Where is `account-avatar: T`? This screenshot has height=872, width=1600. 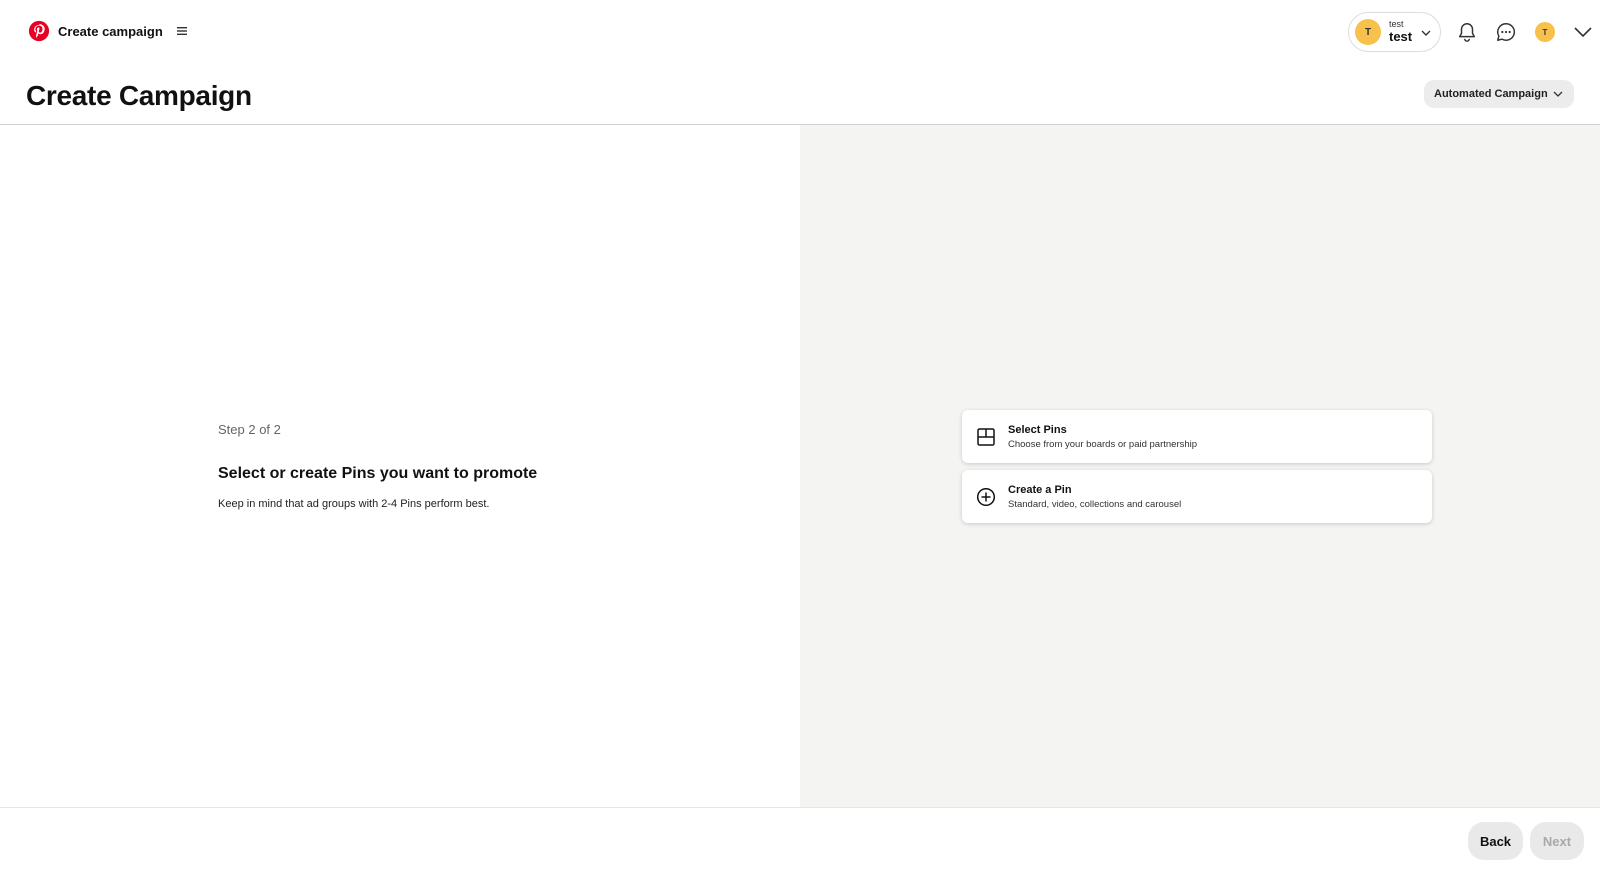
account-avatar: T is located at coordinates (1368, 32).